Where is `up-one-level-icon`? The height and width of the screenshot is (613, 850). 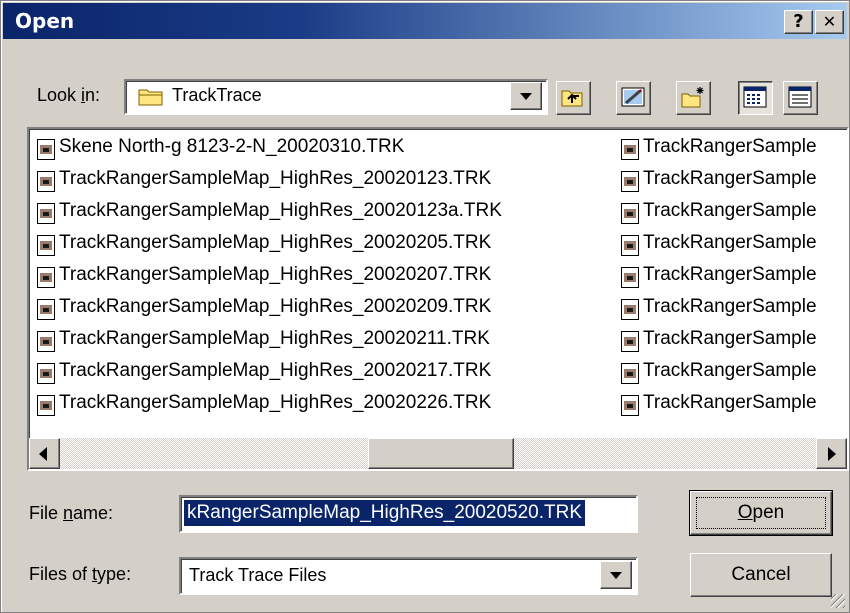 up-one-level-icon is located at coordinates (573, 99).